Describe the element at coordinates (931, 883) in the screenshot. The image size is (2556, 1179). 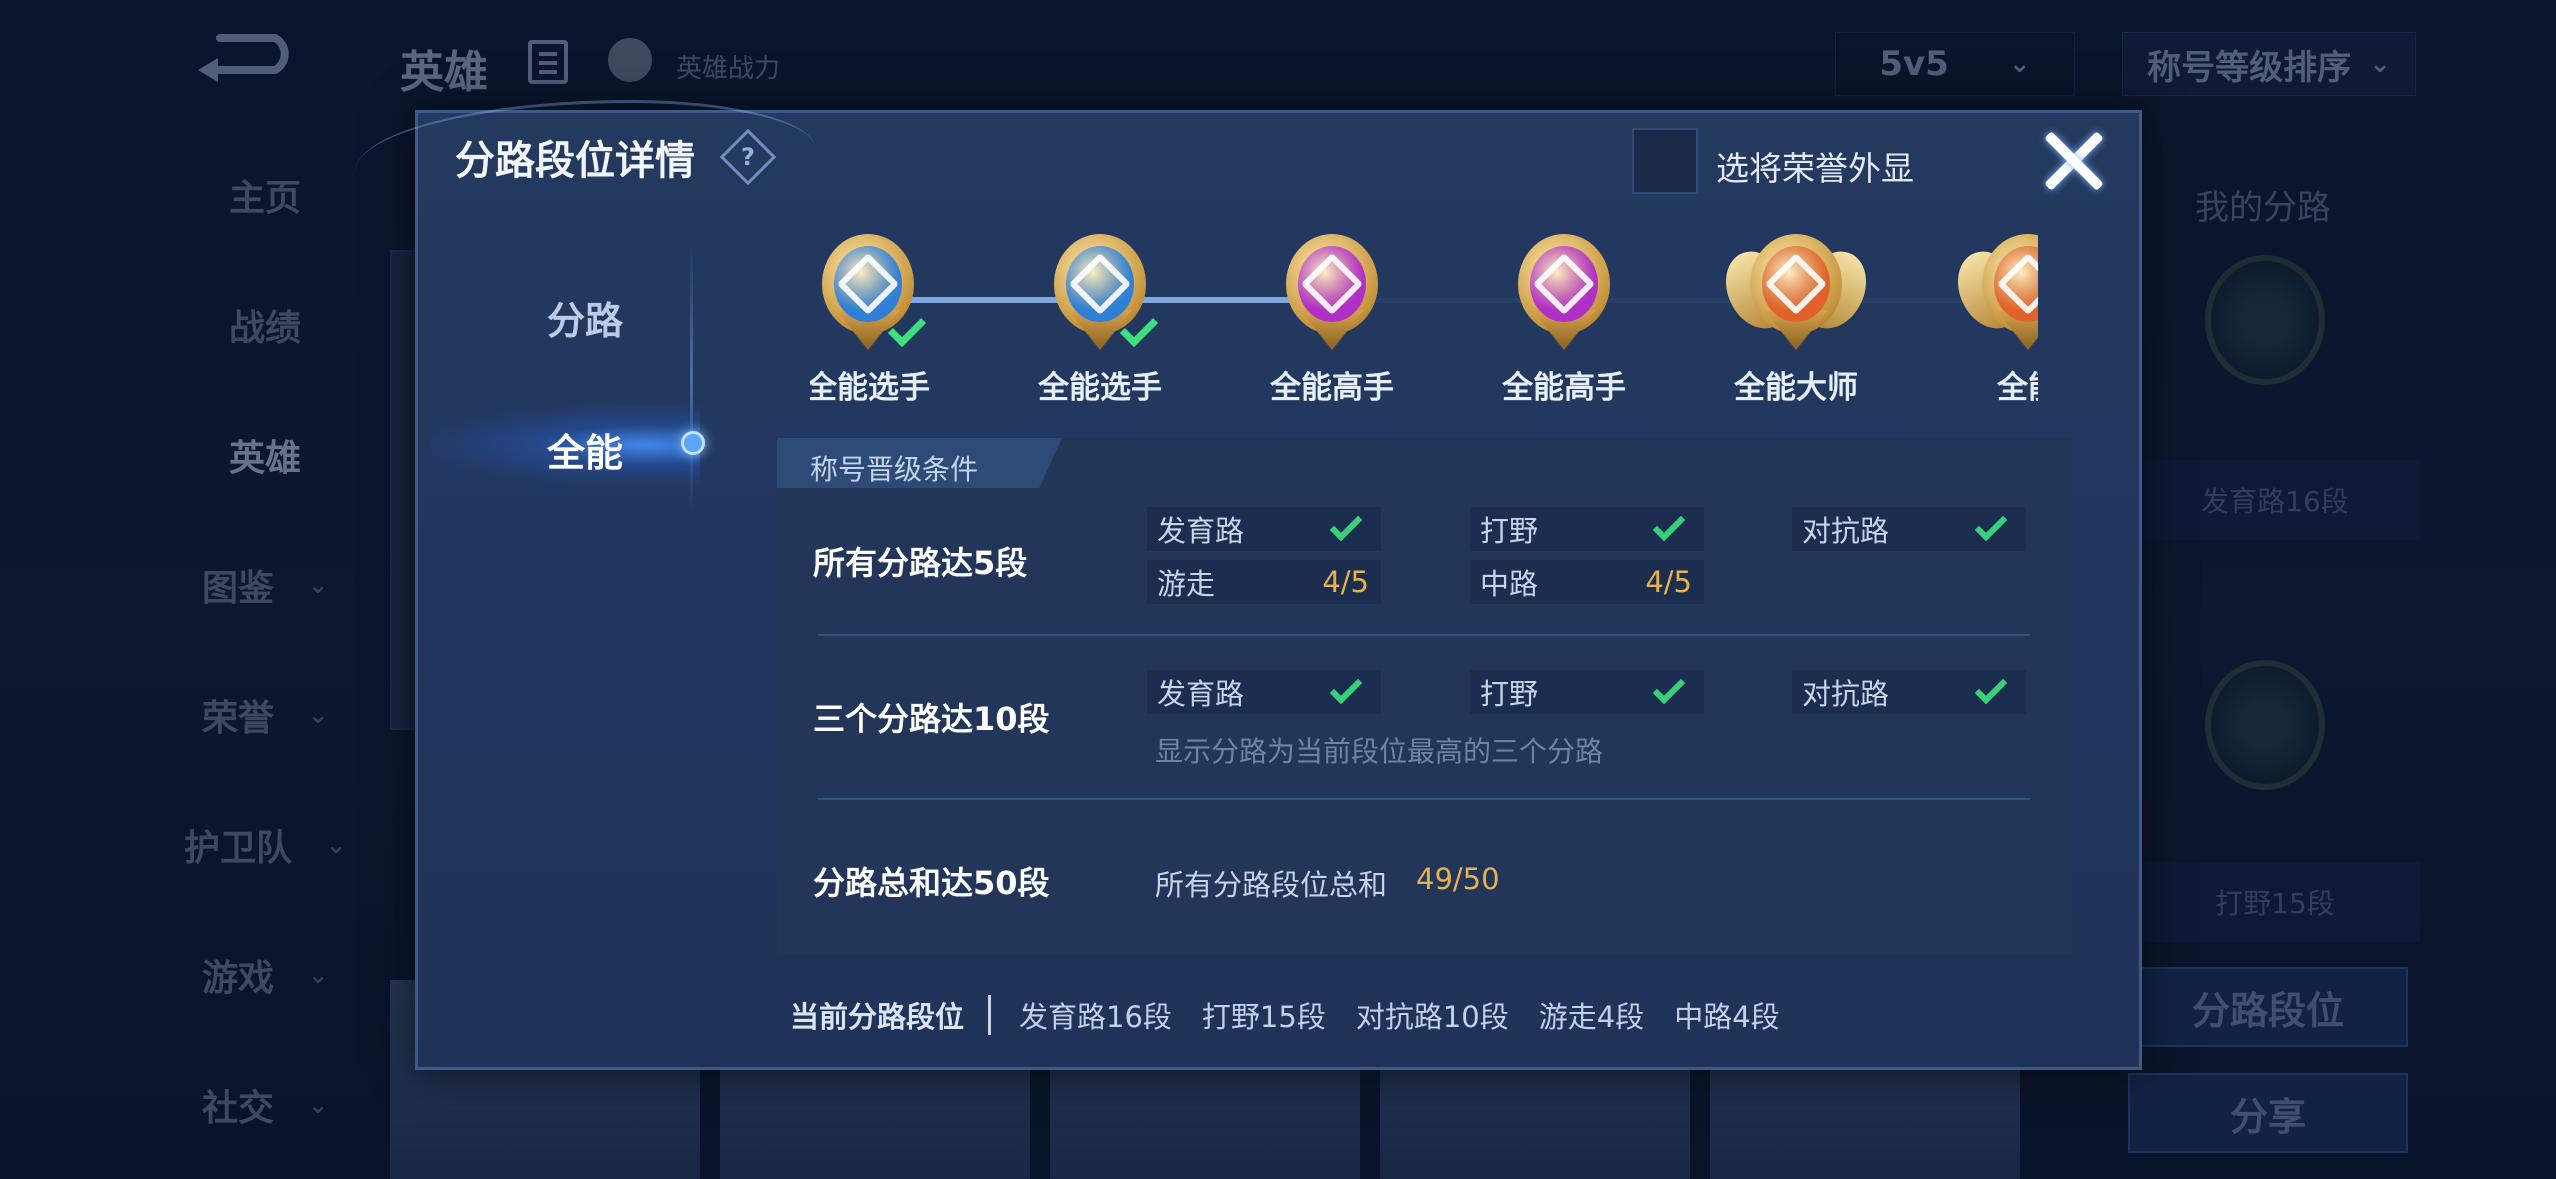
I see `condition-title: 分路总和达50段` at that location.